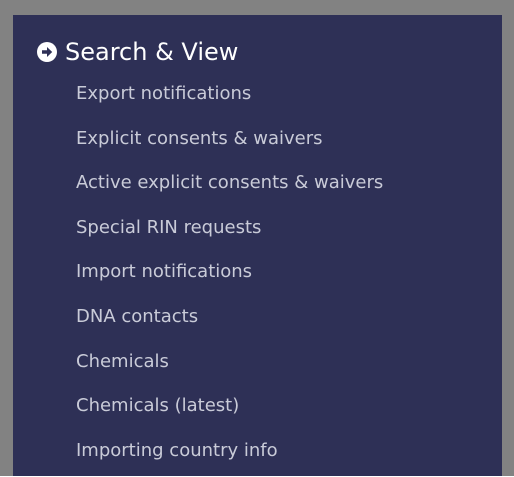  I want to click on menu-item-active-explicit-consents: Active explicit consents & waivers, so click(229, 187).